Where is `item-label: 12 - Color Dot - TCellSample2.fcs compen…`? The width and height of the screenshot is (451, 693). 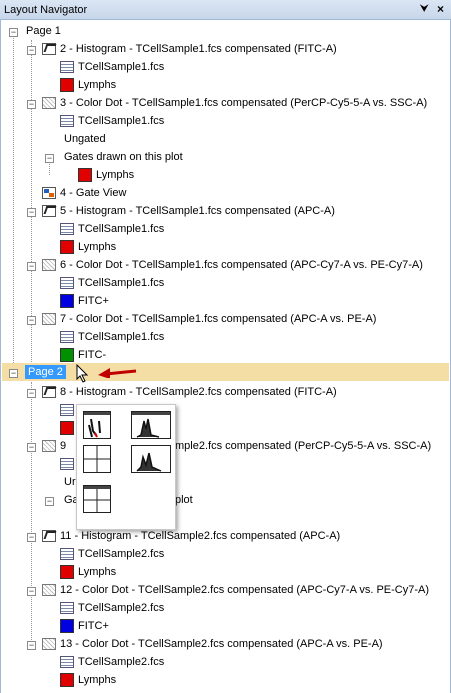
item-label: 12 - Color Dot - TCellSample2.fcs compen… is located at coordinates (245, 590).